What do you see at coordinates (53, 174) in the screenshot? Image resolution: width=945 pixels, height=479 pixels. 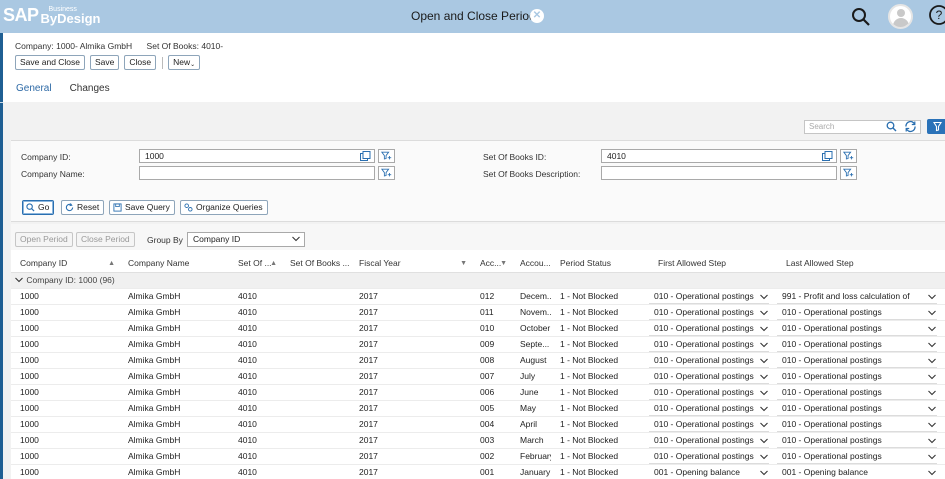 I see `company-name-label: Company Name:` at bounding box center [53, 174].